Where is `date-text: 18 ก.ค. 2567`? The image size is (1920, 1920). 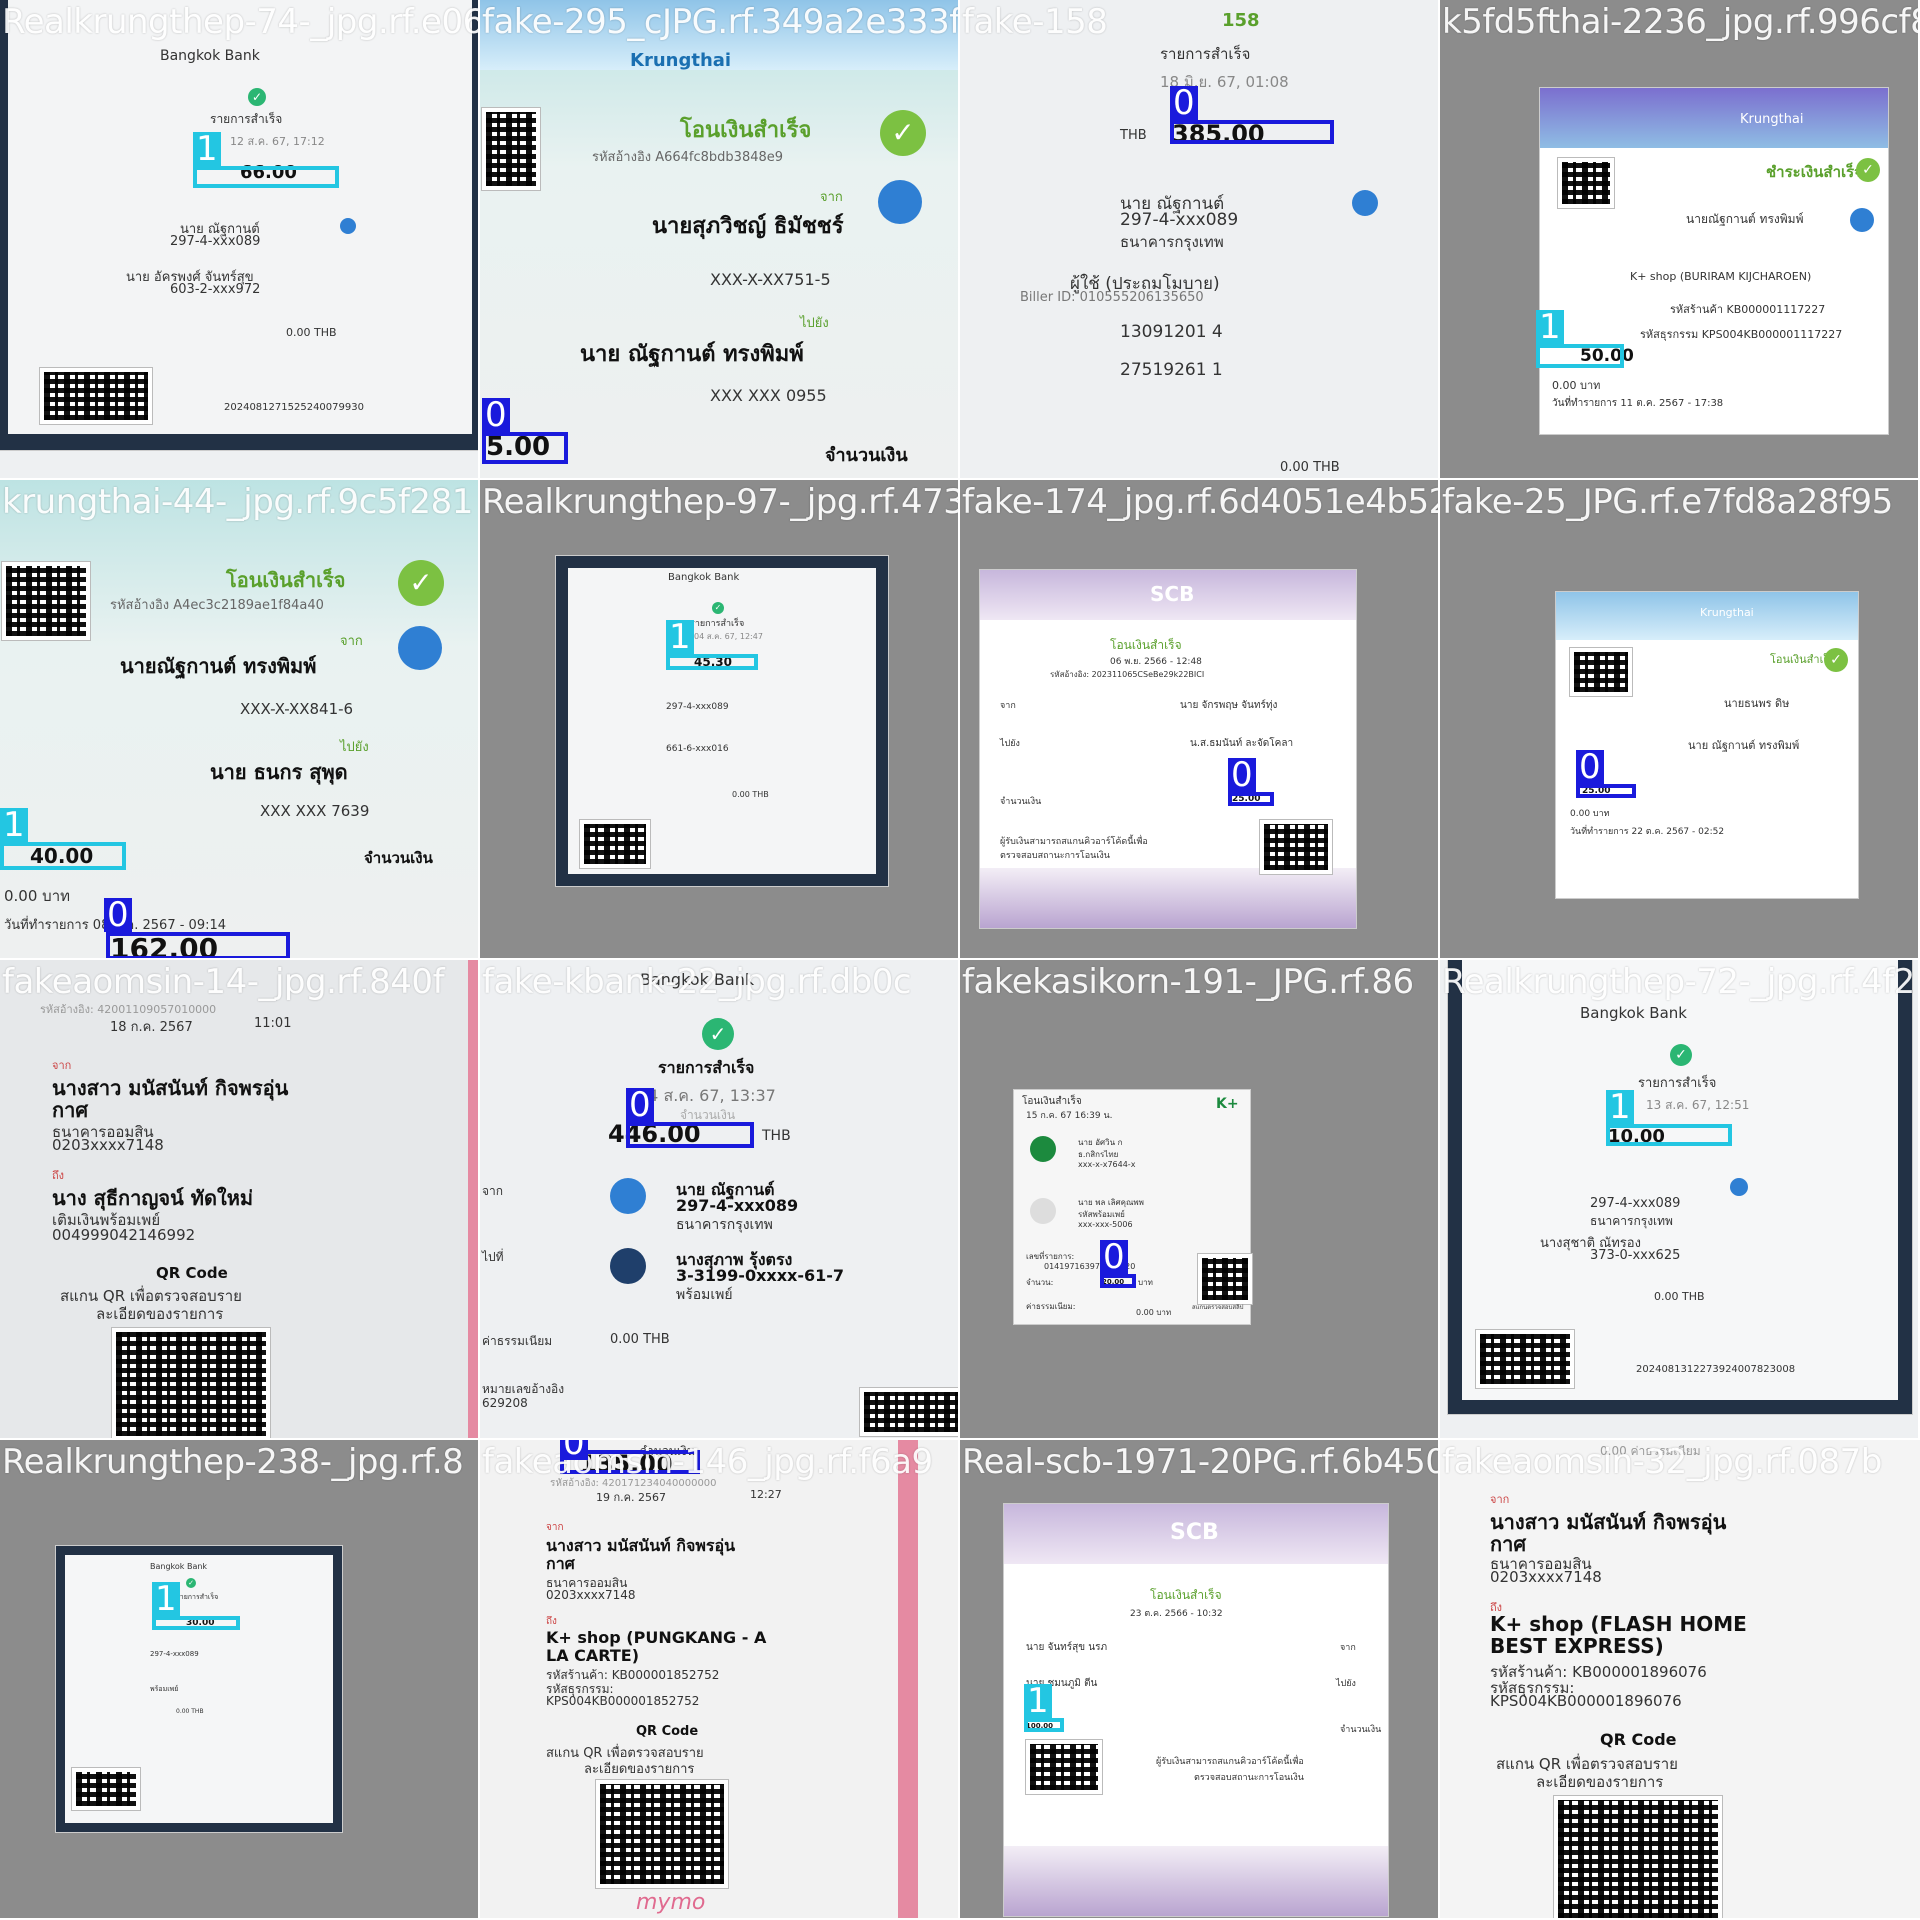 date-text: 18 ก.ค. 2567 is located at coordinates (151, 1027).